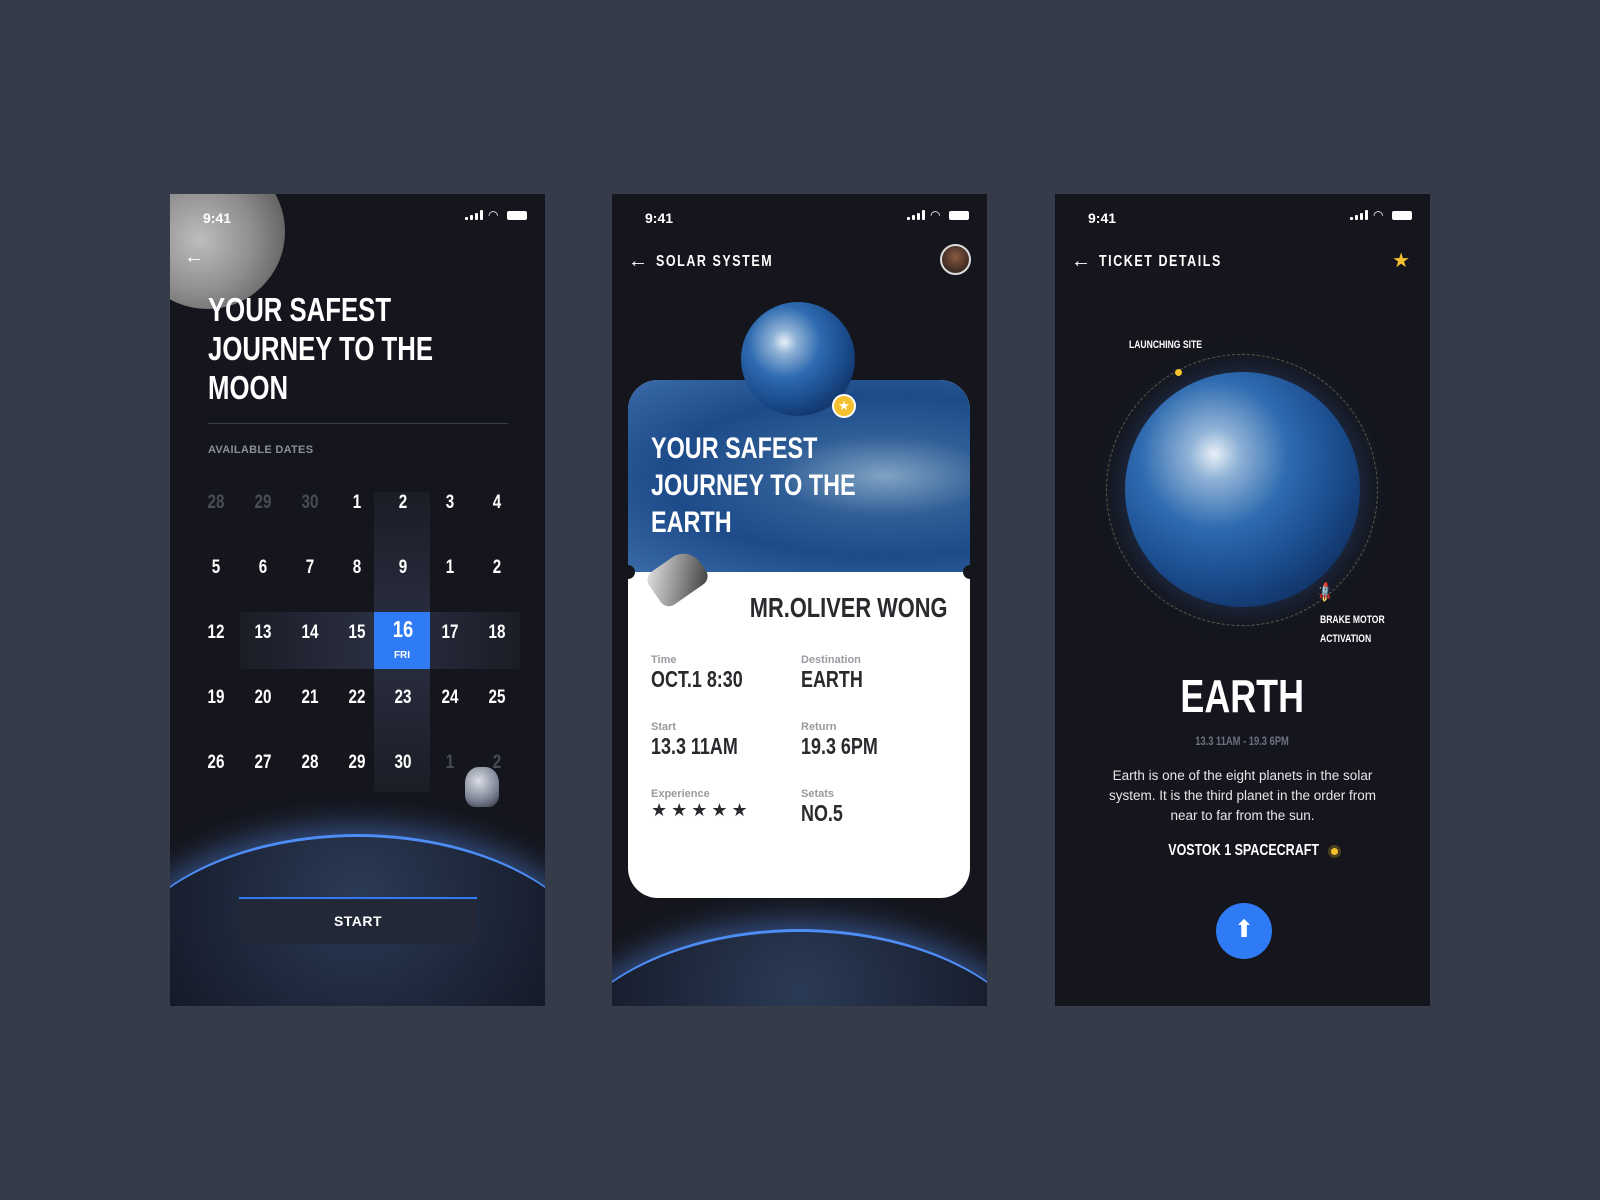  I want to click on earth-globe-image, so click(1242, 489).